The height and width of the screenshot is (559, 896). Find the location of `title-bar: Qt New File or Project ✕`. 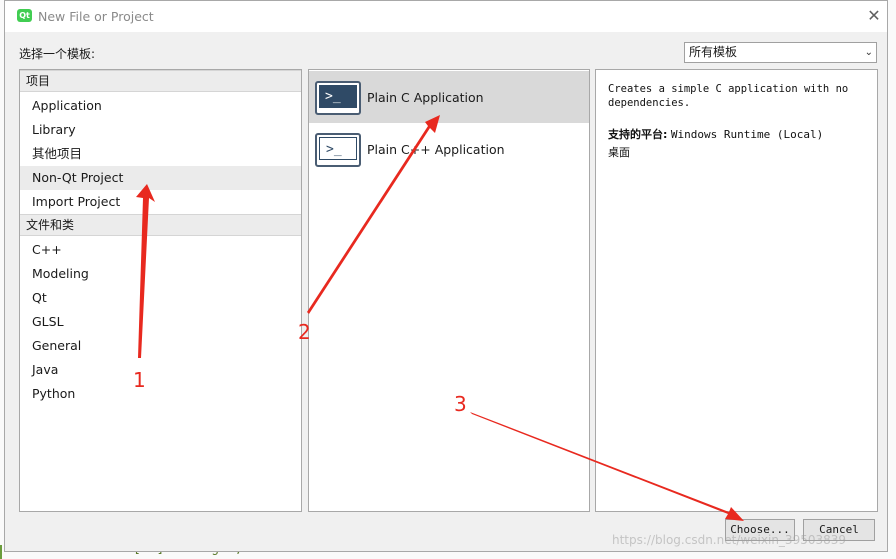

title-bar: Qt New File or Project ✕ is located at coordinates (446, 16).